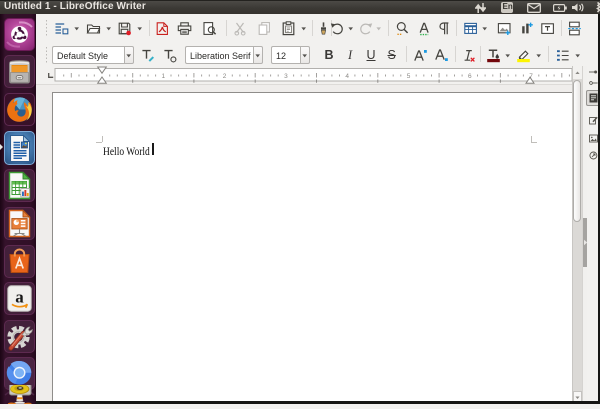 This screenshot has width=600, height=409. Describe the element at coordinates (470, 76) in the screenshot. I see `svg-text: 6` at that location.